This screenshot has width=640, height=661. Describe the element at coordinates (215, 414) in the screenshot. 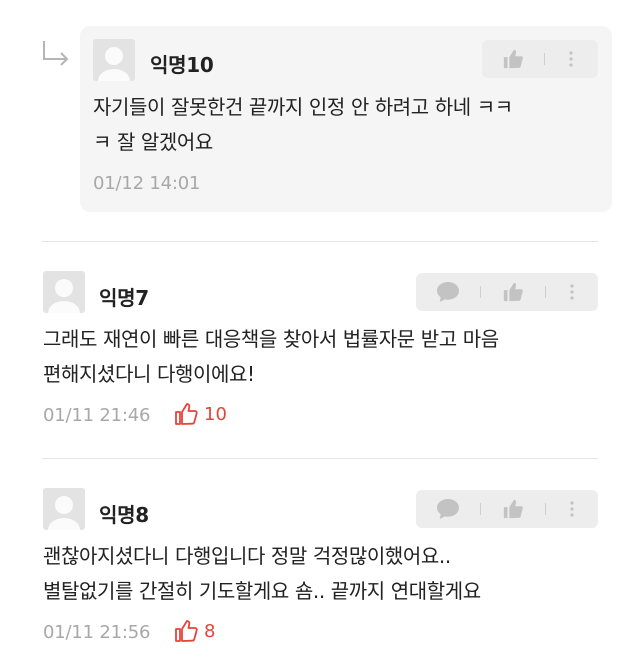

I see `like-count: 10` at that location.